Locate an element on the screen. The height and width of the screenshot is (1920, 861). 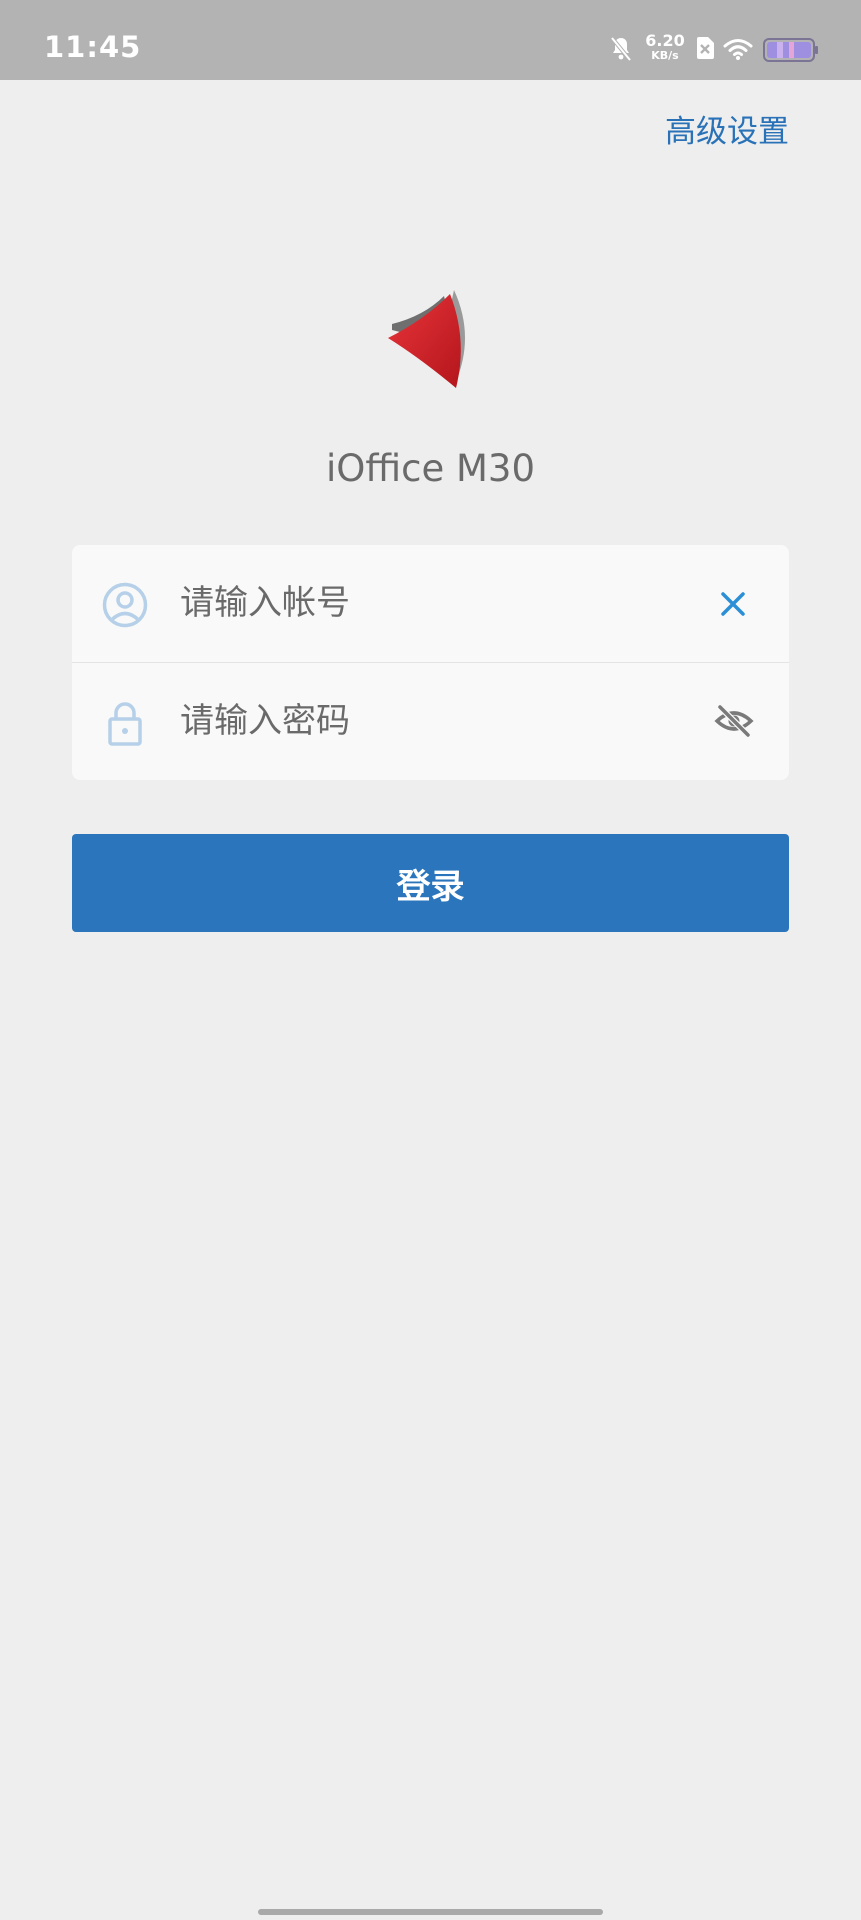
status-time: 11:45 is located at coordinates (93, 47).